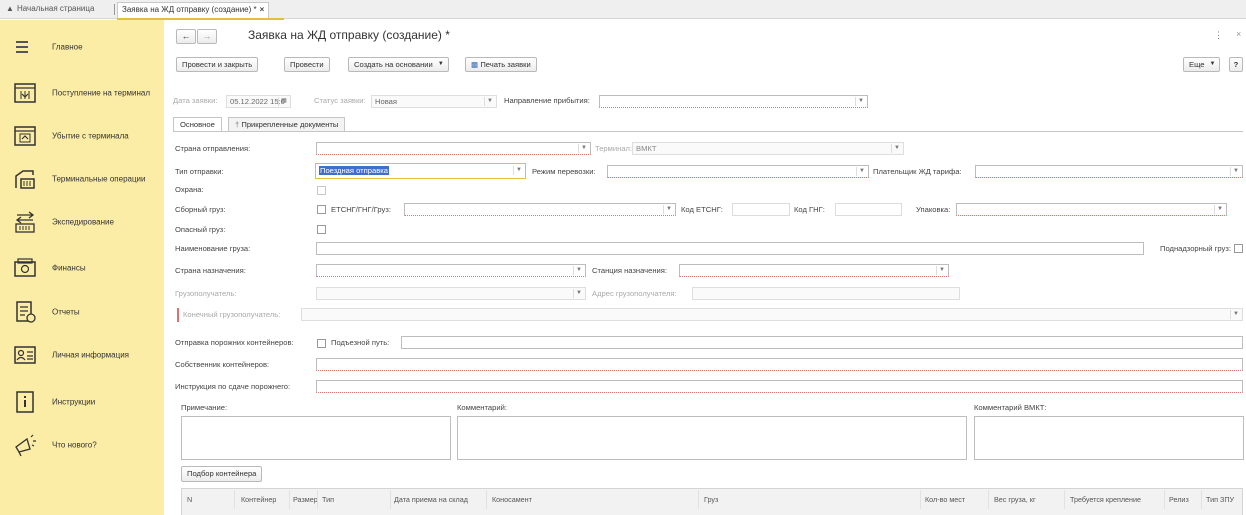 This screenshot has width=1246, height=515. Describe the element at coordinates (197, 124) in the screenshot. I see `tab-main: Основное` at that location.